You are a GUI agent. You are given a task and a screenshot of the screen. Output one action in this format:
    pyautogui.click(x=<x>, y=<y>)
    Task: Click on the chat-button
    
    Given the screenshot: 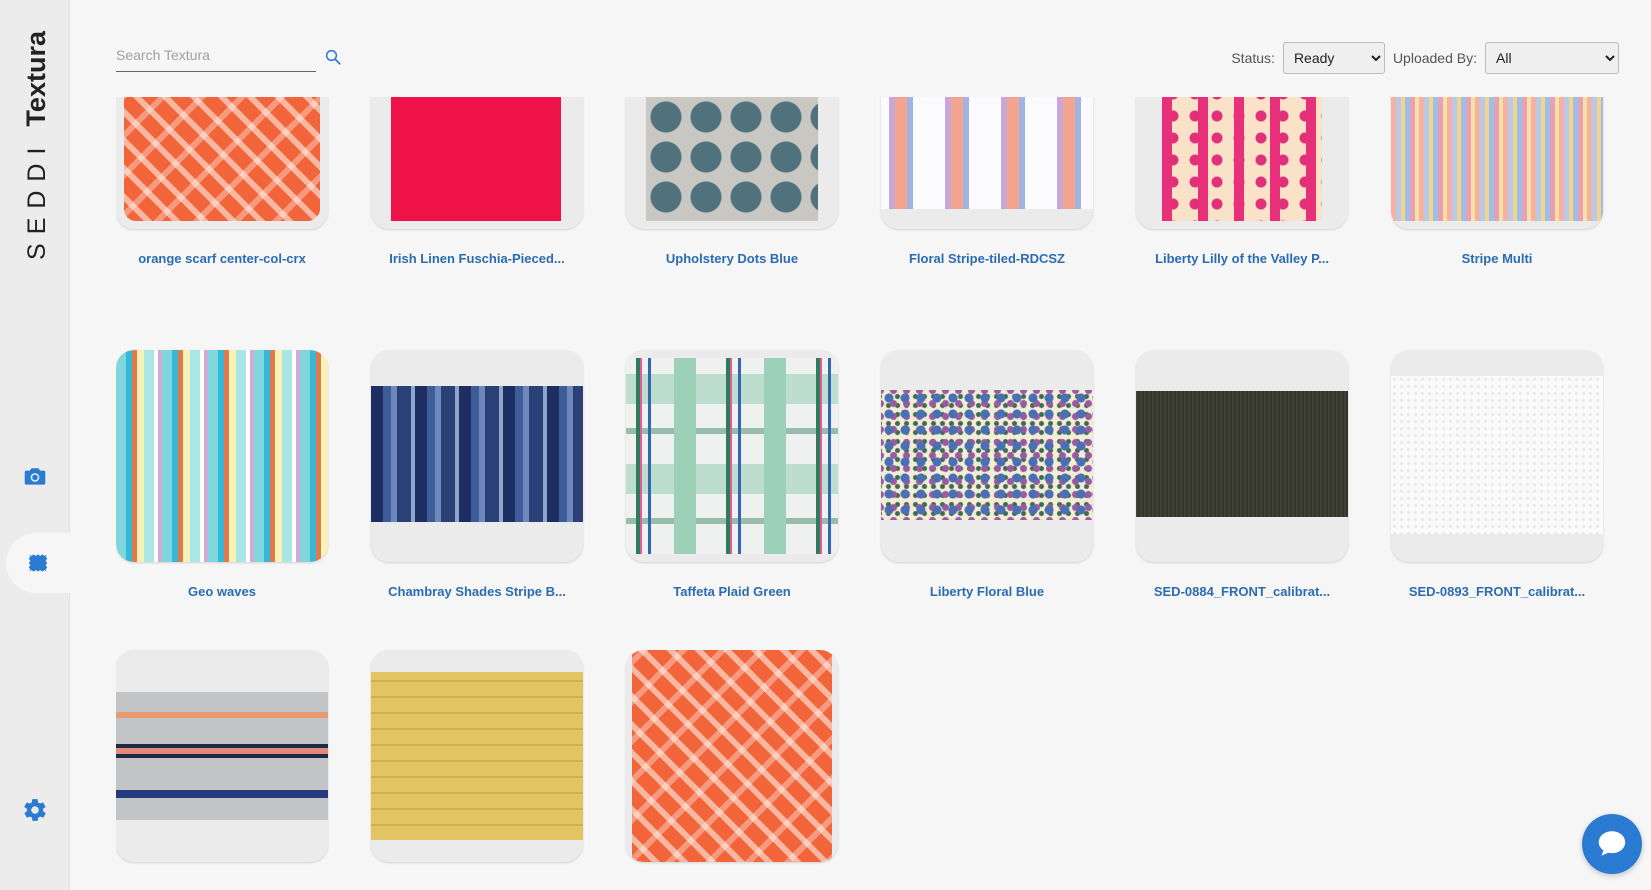 What is the action you would take?
    pyautogui.click(x=1612, y=844)
    